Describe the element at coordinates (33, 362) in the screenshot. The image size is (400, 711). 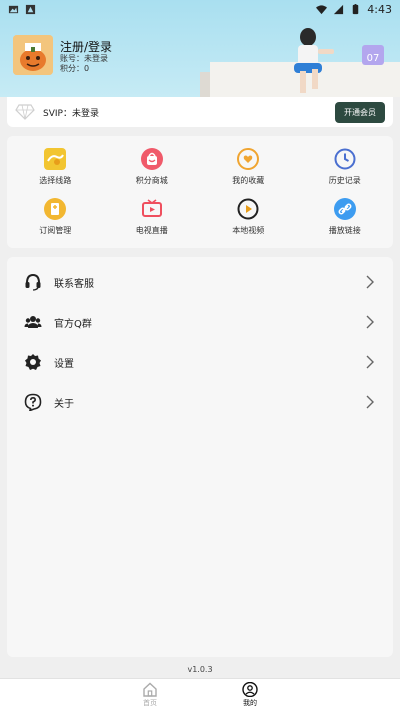
I see `gear-icon` at that location.